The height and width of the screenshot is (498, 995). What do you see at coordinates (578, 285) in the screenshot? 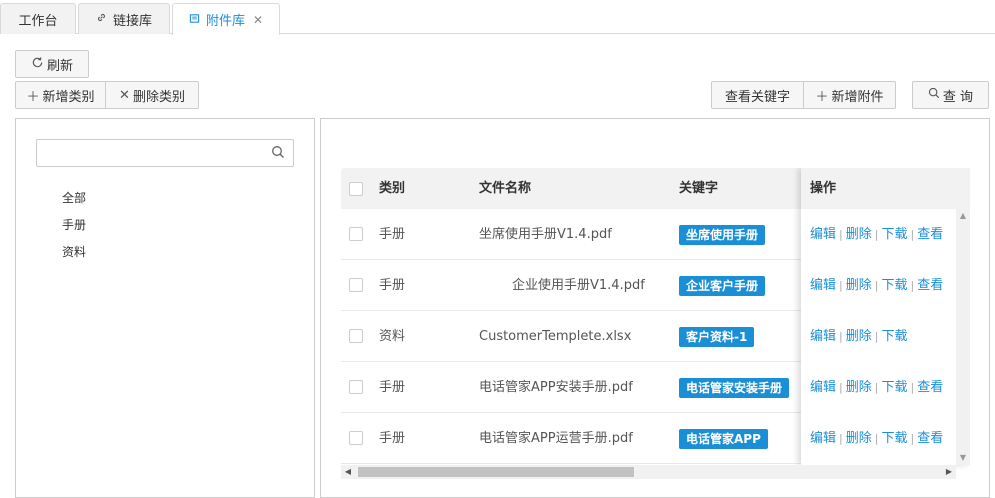
I see `cell-filename: 企业使用手册V1.4.pdf` at bounding box center [578, 285].